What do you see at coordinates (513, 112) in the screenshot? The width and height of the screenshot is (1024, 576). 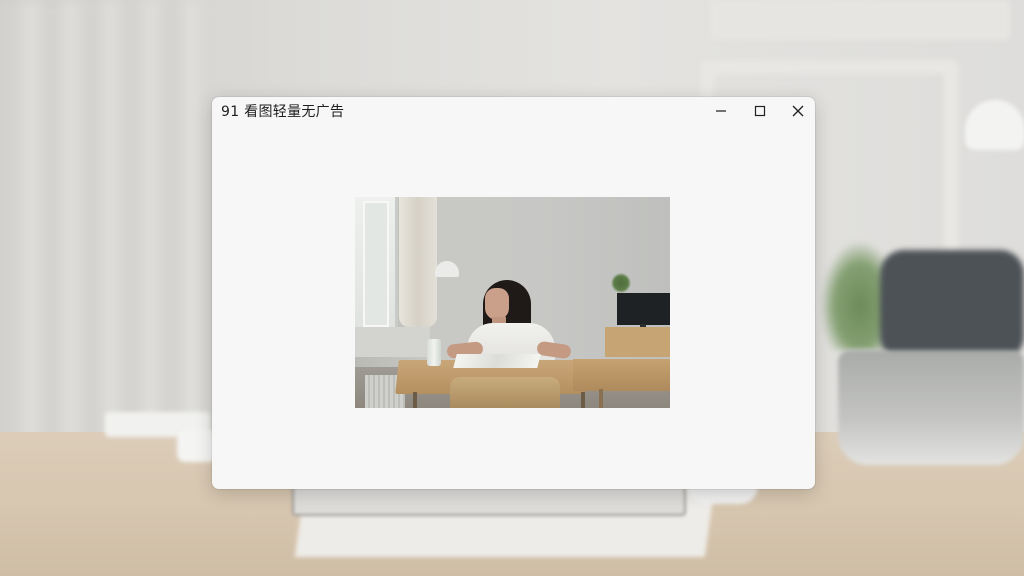 I see `title-bar: 91 看图轻量无广告` at bounding box center [513, 112].